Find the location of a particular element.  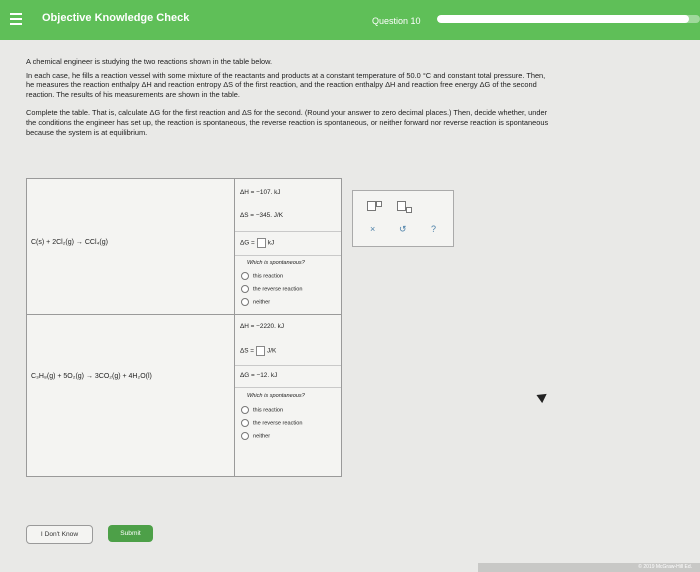

footer-bar: © 2019 McGraw-Hill Ed. is located at coordinates (589, 567).